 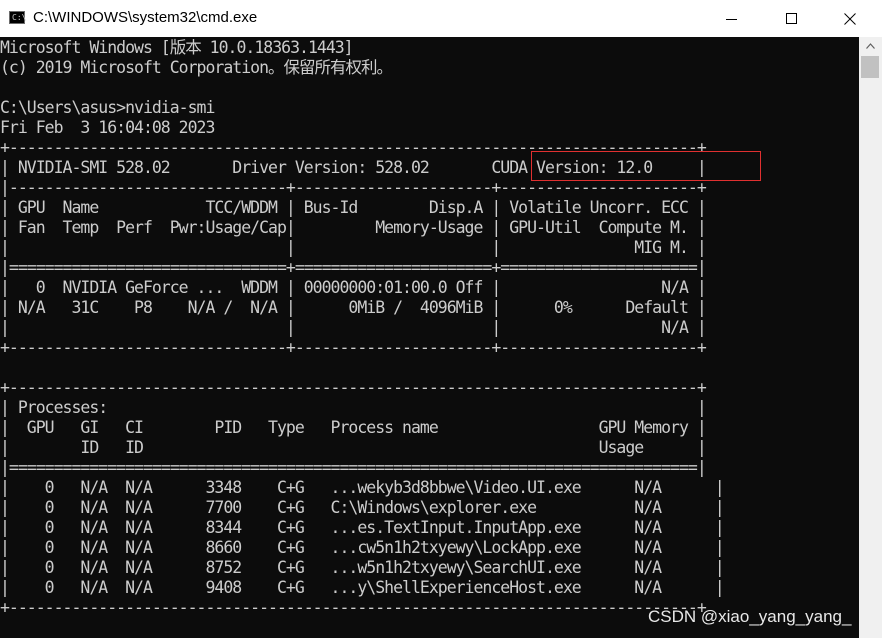 I want to click on console-line: C:\Users\asus>nvidia-smi, so click(x=107, y=107).